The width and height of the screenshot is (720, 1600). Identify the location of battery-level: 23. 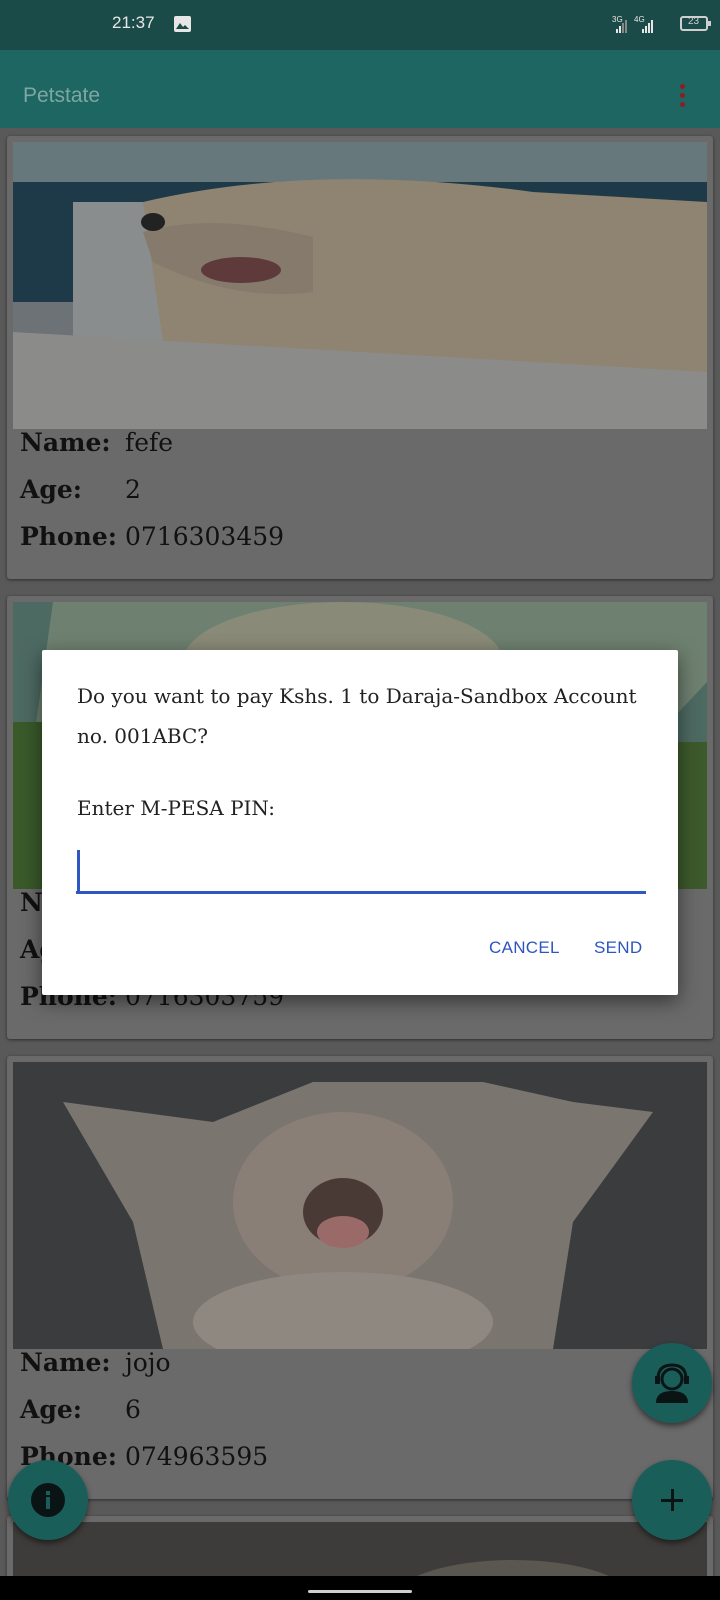
(694, 21).